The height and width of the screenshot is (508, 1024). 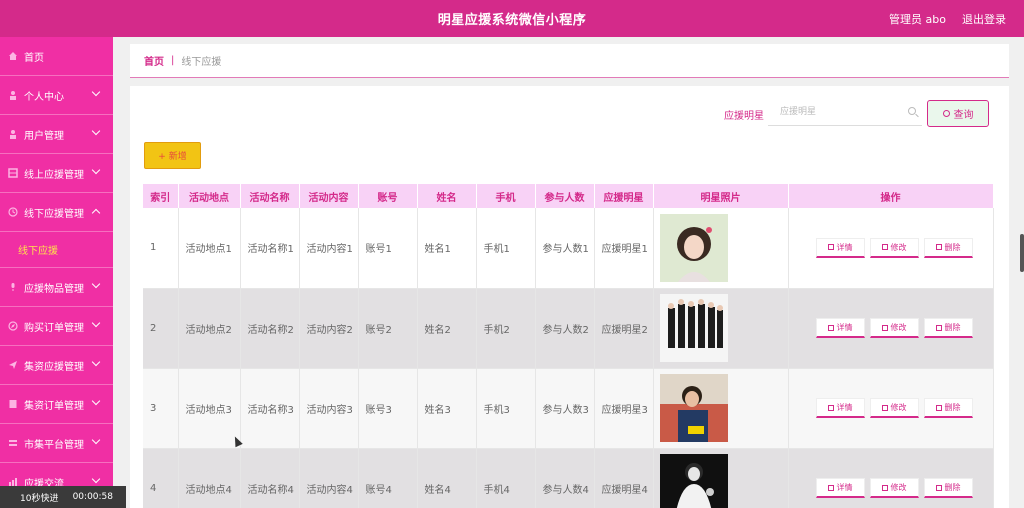 What do you see at coordinates (447, 196) in the screenshot?
I see `column-header: 姓名` at bounding box center [447, 196].